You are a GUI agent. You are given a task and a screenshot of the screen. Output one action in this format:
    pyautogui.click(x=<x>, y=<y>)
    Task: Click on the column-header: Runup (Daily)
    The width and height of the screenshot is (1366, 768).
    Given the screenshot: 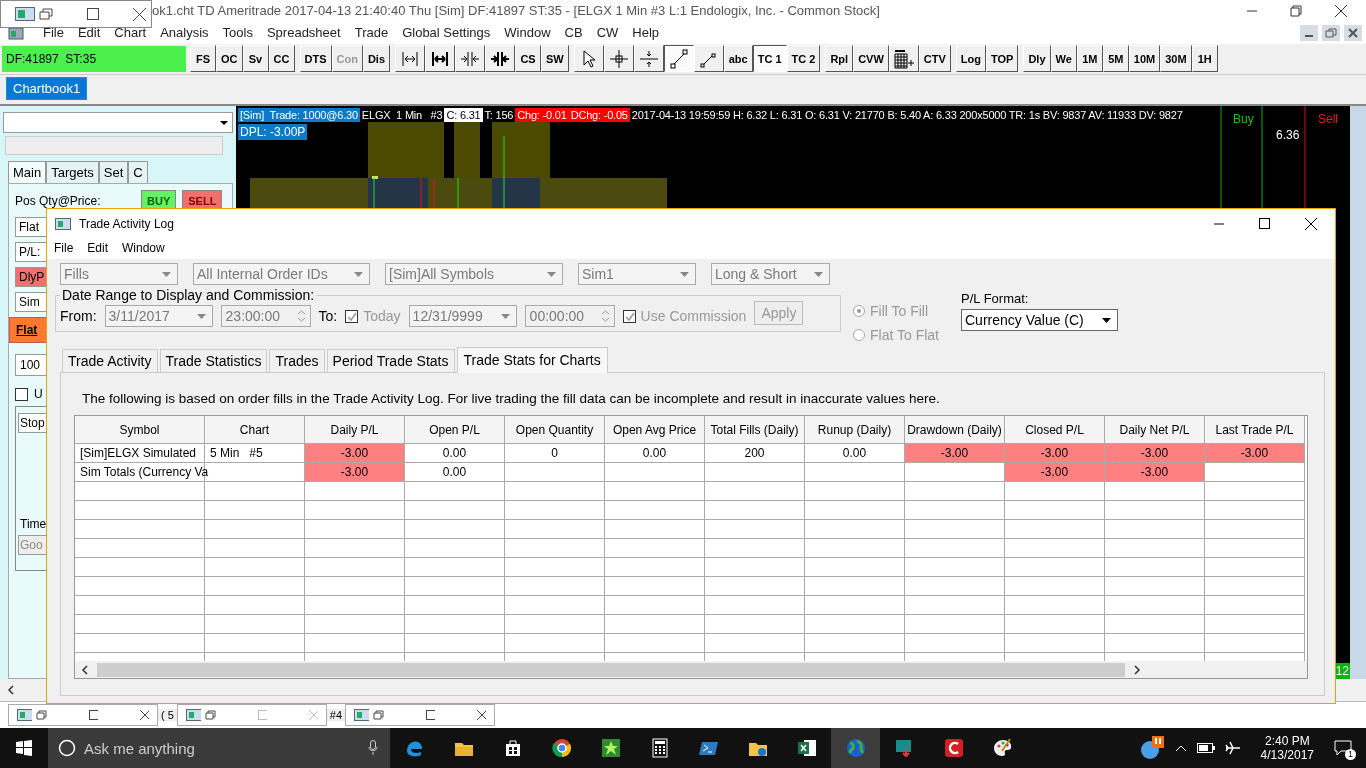 What is the action you would take?
    pyautogui.click(x=855, y=430)
    